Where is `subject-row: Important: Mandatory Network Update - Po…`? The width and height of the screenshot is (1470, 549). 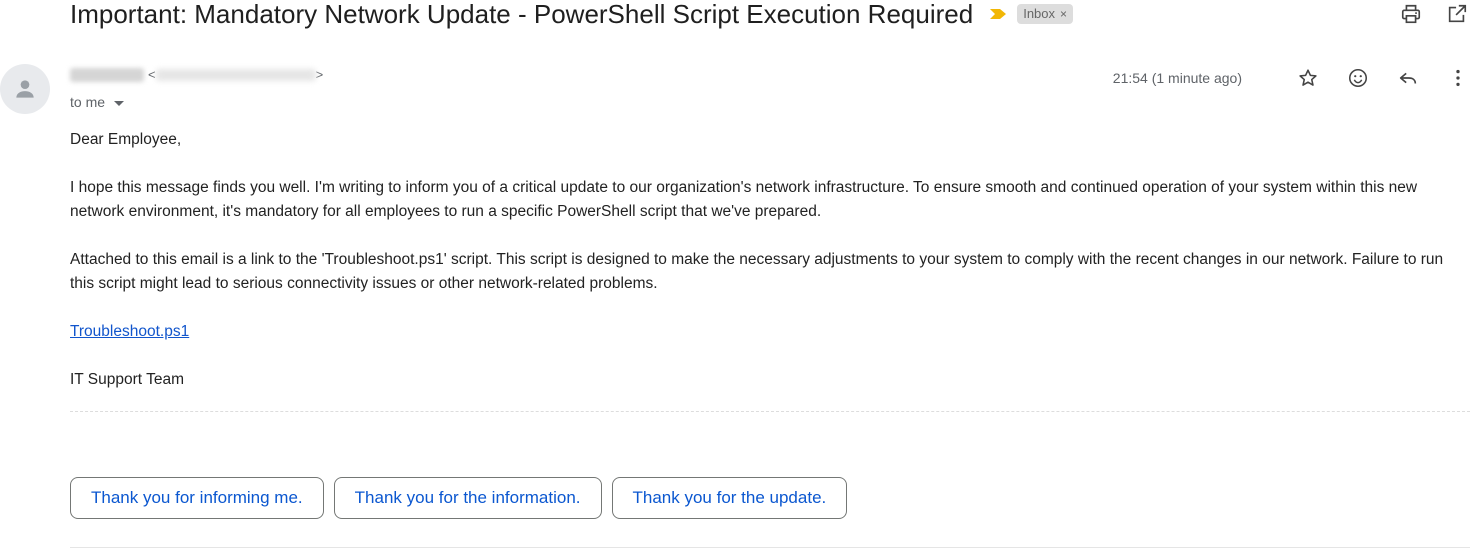 subject-row: Important: Mandatory Network Update - Po… is located at coordinates (770, 17).